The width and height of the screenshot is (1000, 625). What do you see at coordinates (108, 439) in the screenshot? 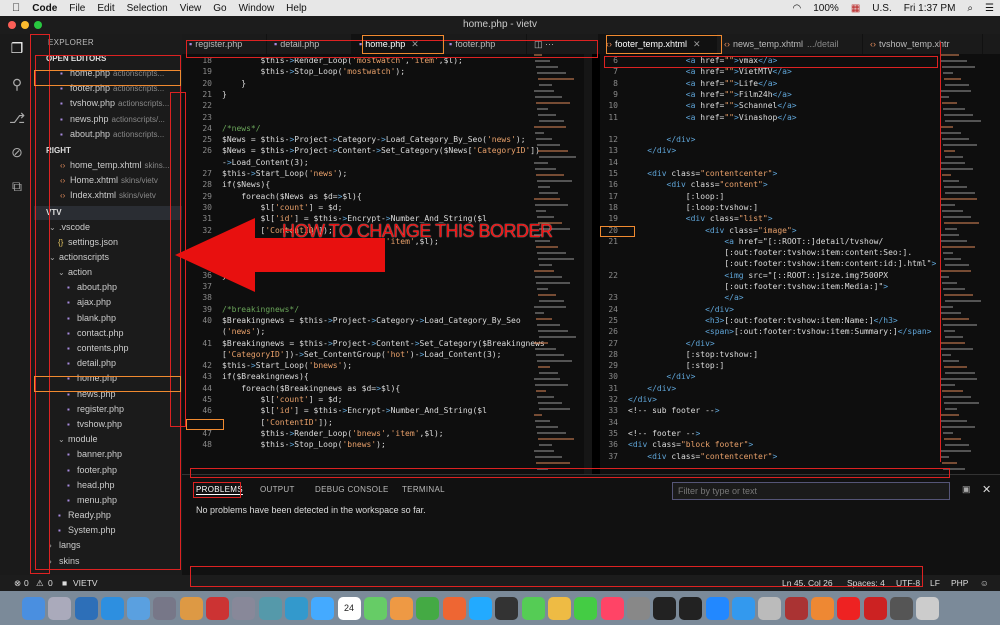
I see `tree-item: ⌄ module` at bounding box center [108, 439].